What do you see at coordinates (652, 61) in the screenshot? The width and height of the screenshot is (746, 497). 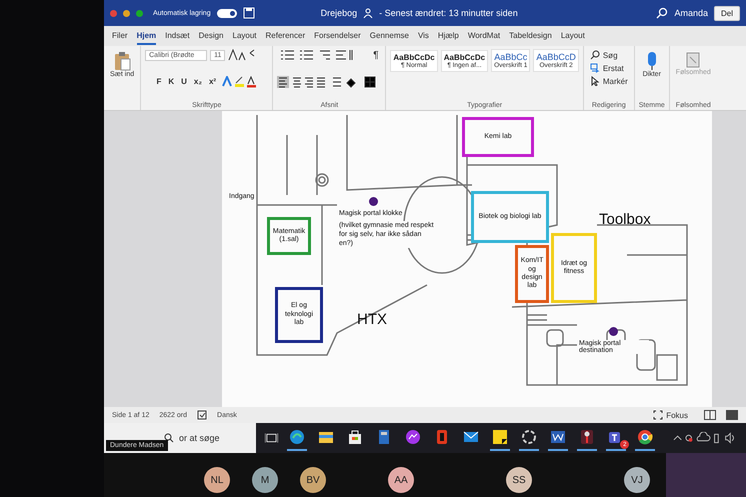 I see `microphone-icon` at bounding box center [652, 61].